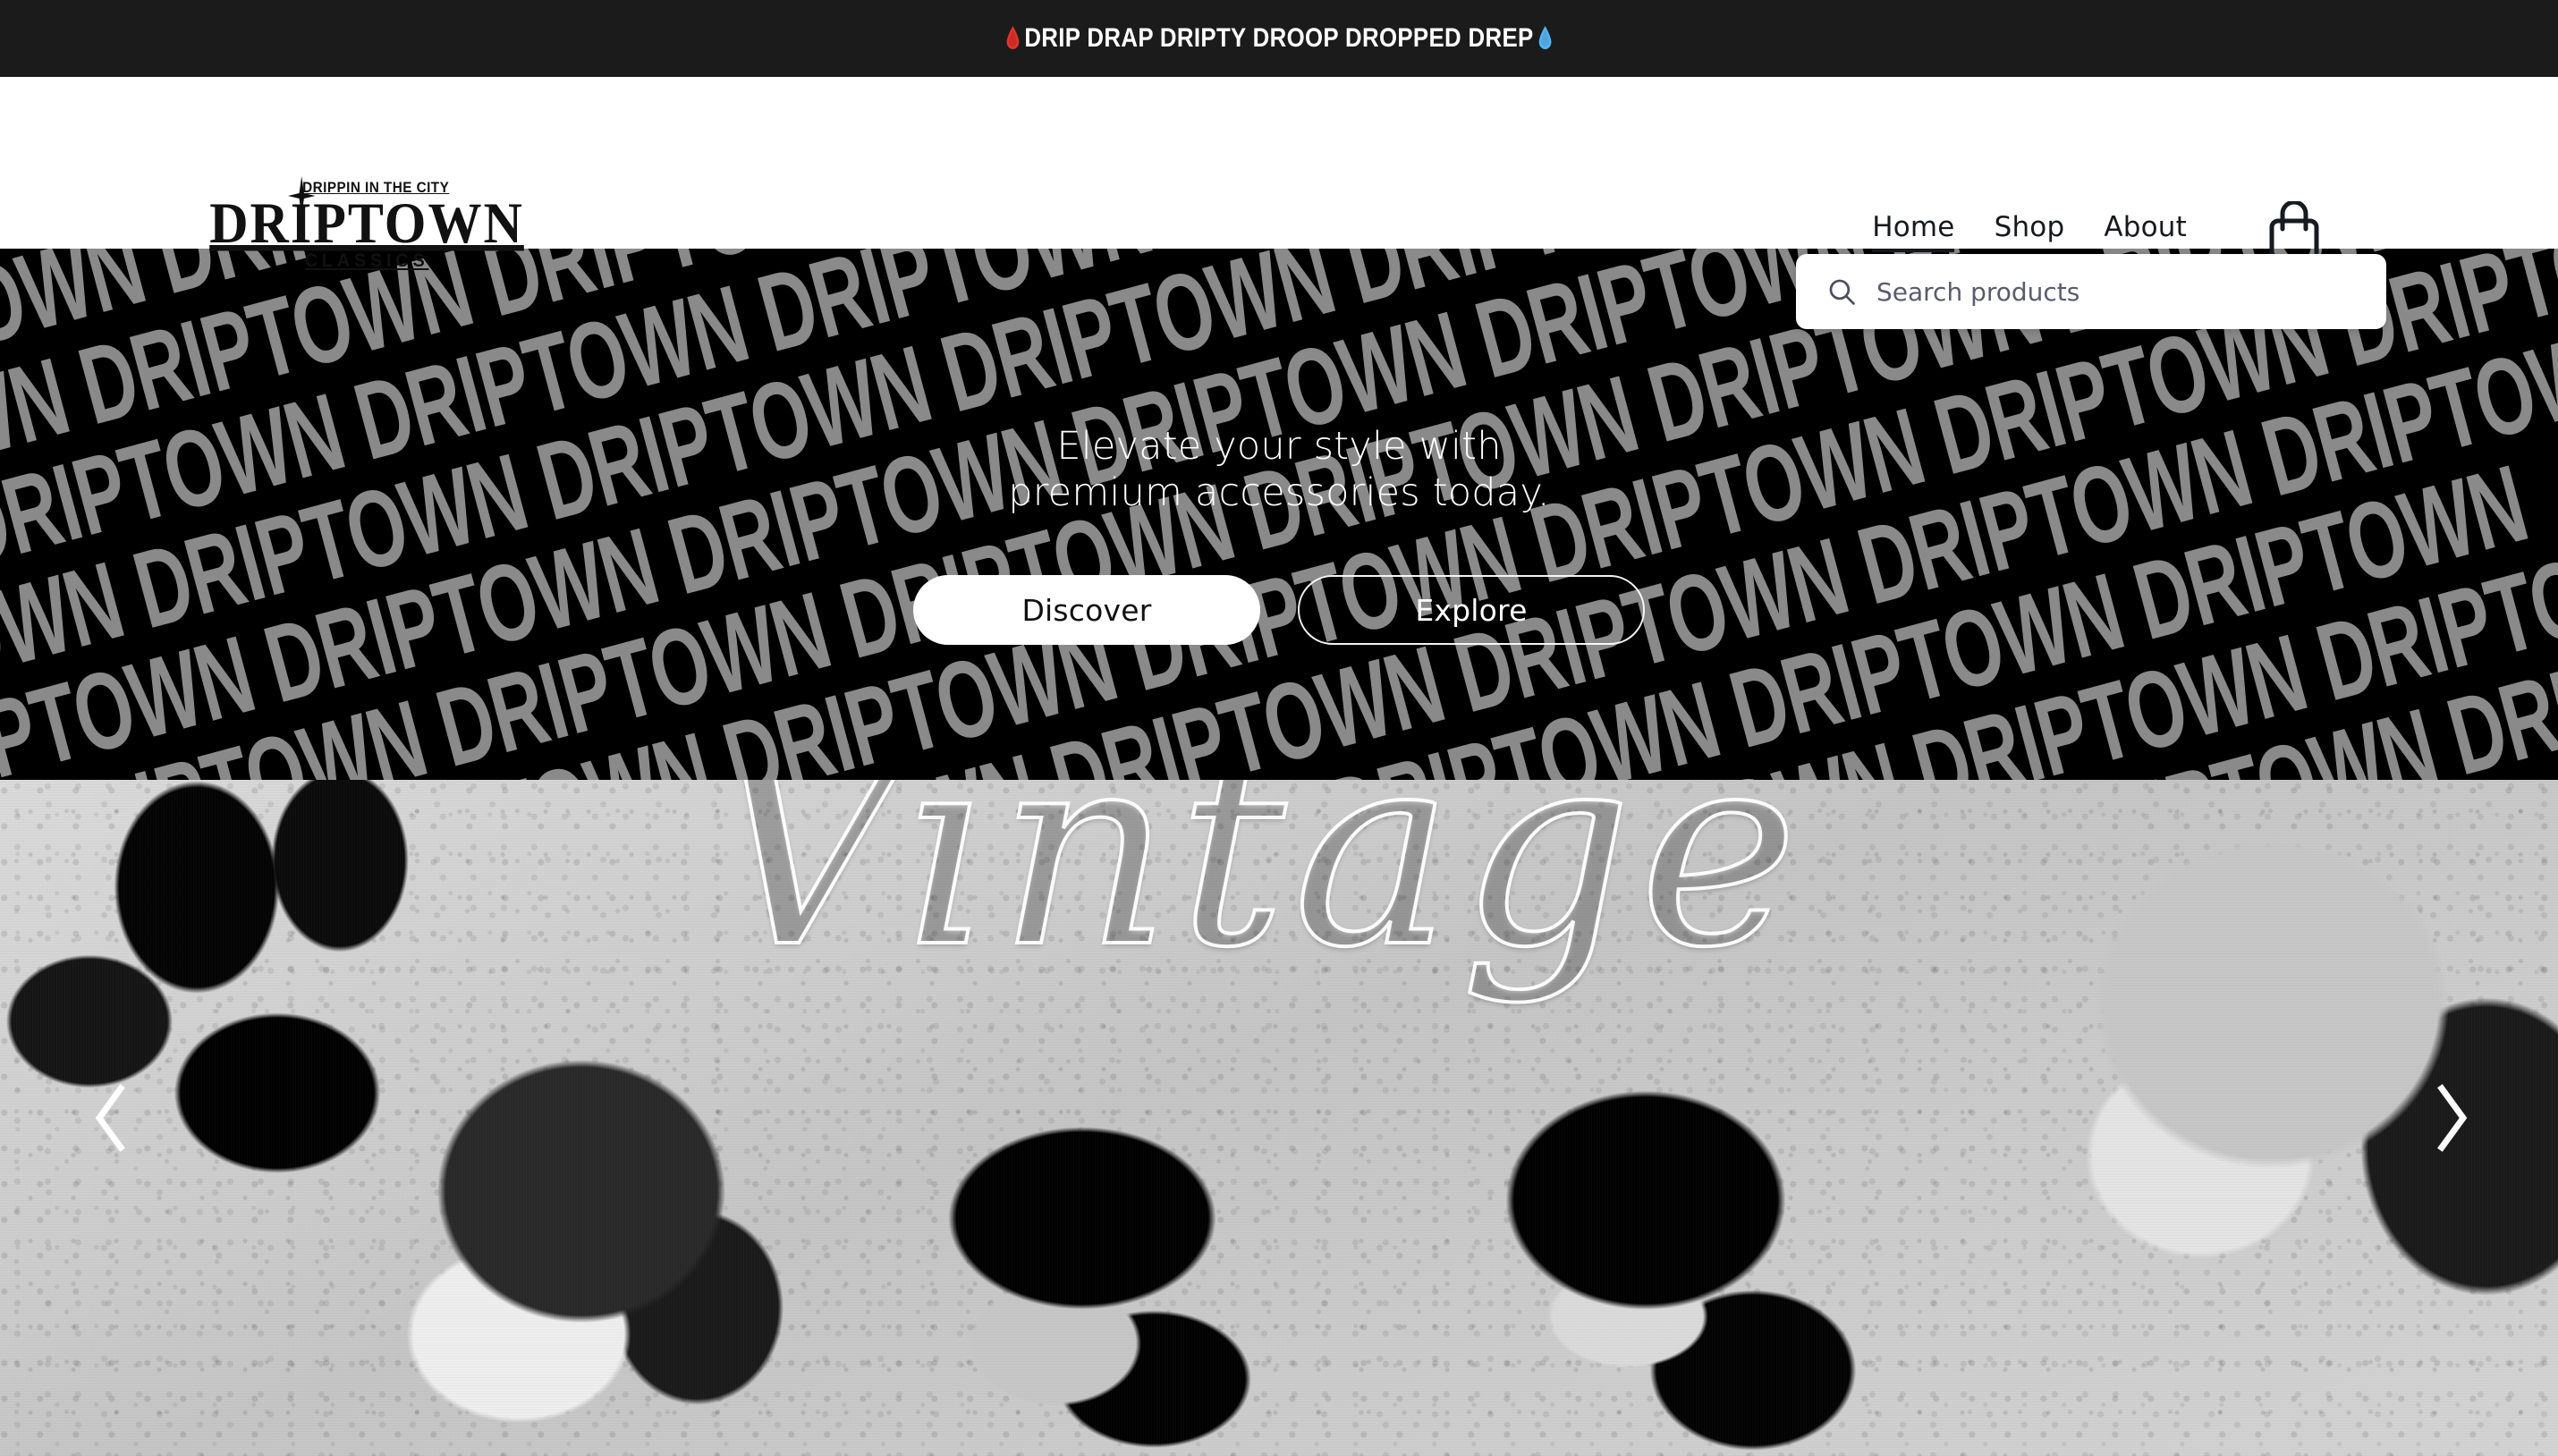  I want to click on announcement-text-wrap: DRIP DRAP DRIPTY DROOP DROPPED DREP, so click(1279, 38).